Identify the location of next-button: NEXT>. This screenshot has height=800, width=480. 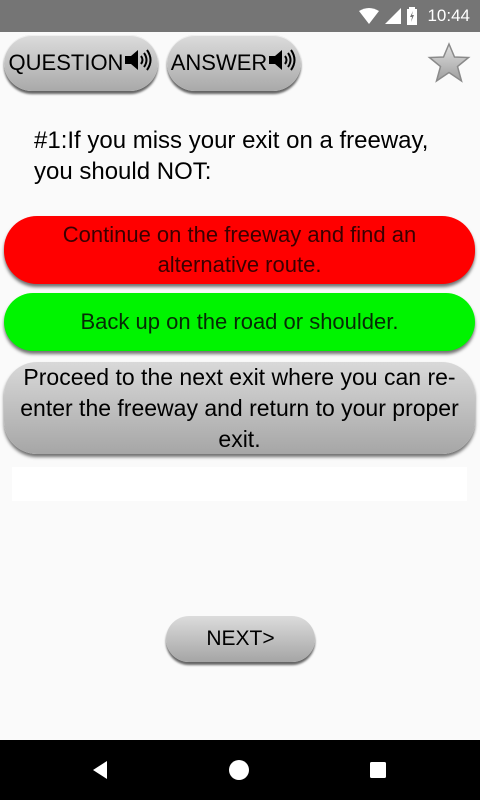
(240, 639).